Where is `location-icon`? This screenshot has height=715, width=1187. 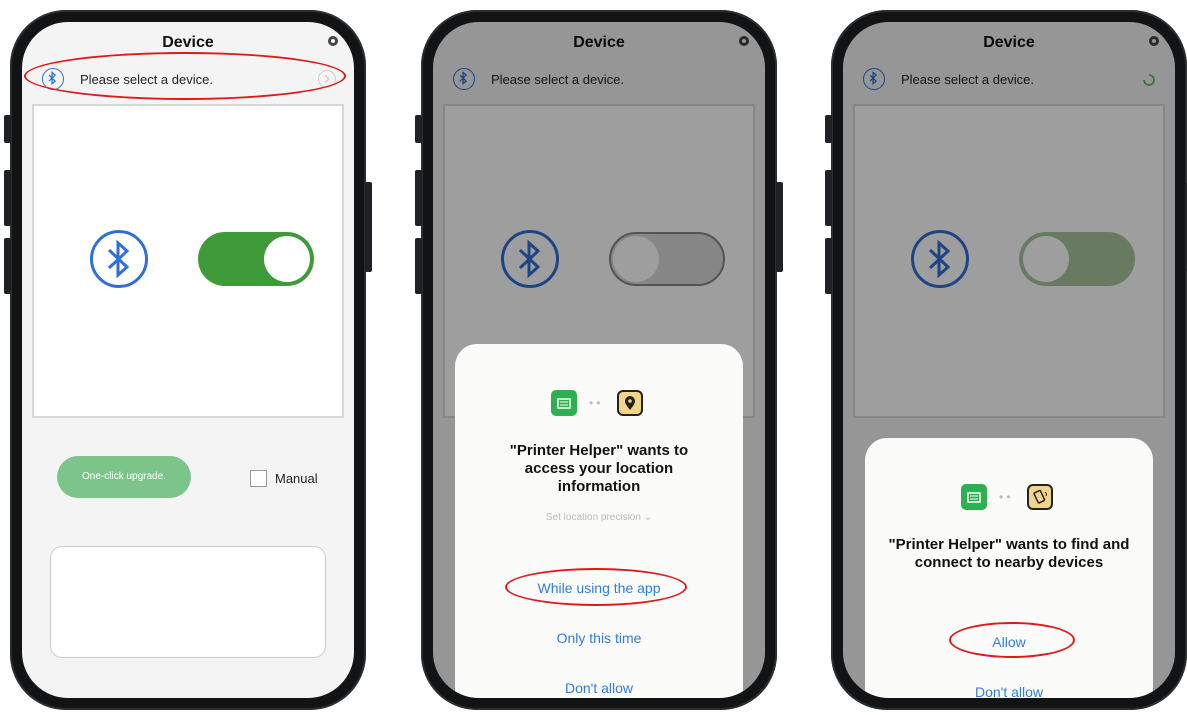
location-icon is located at coordinates (630, 403).